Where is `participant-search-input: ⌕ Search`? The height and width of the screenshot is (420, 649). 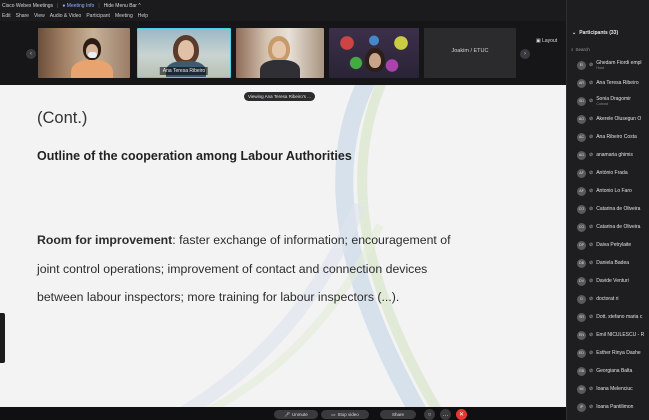
participant-search-input: ⌕ Search is located at coordinates (609, 49).